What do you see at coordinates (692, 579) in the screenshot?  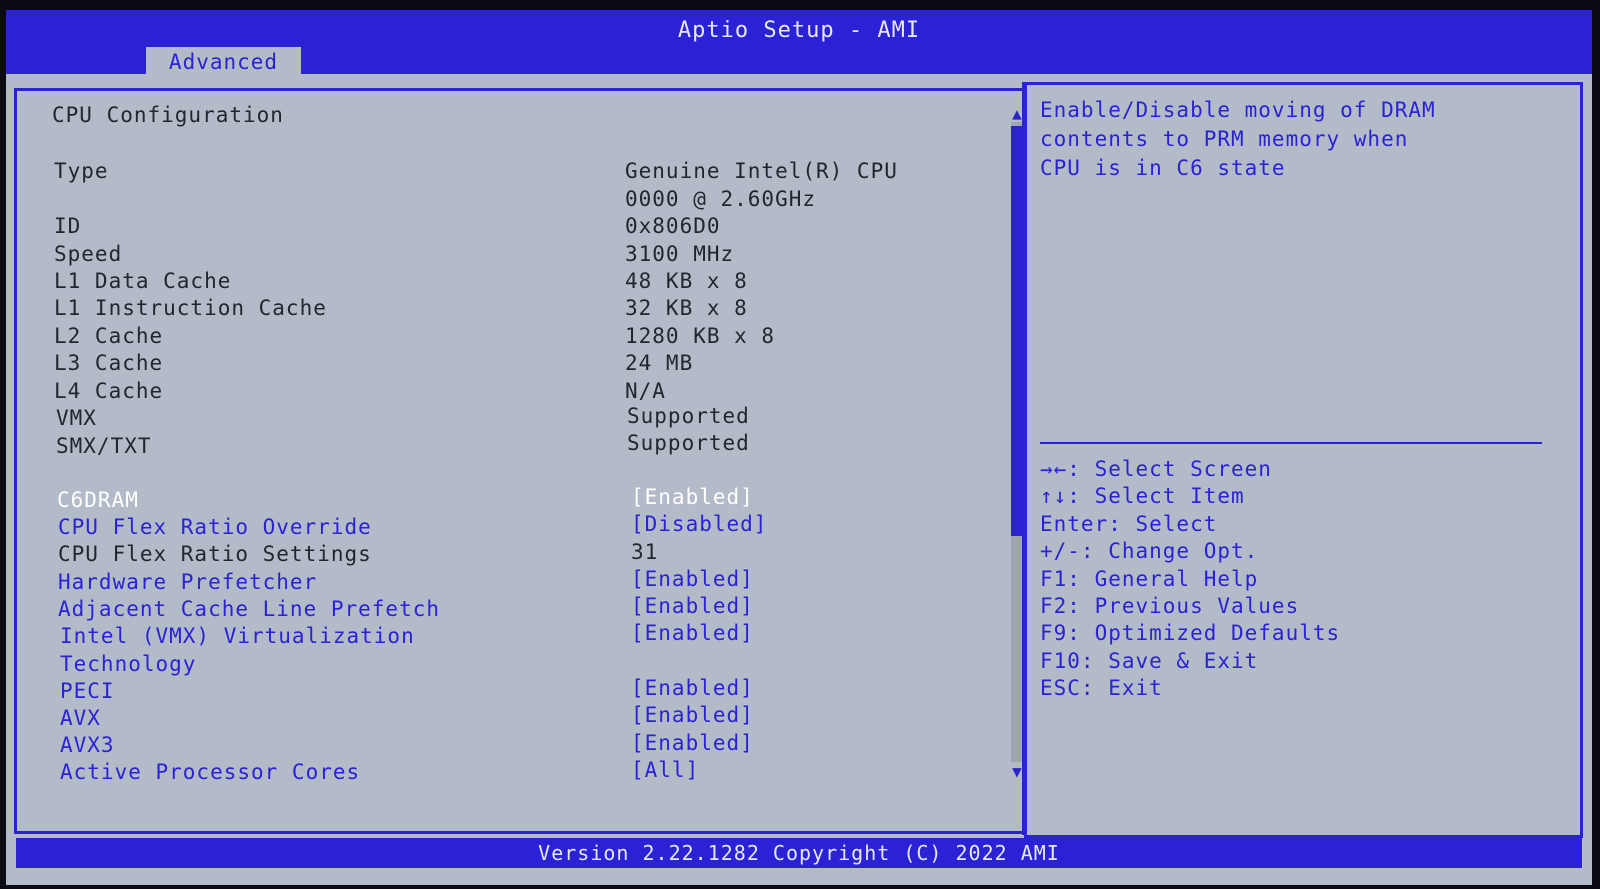 I see `option-hardware-prefetcher-value: [Enabled]` at bounding box center [692, 579].